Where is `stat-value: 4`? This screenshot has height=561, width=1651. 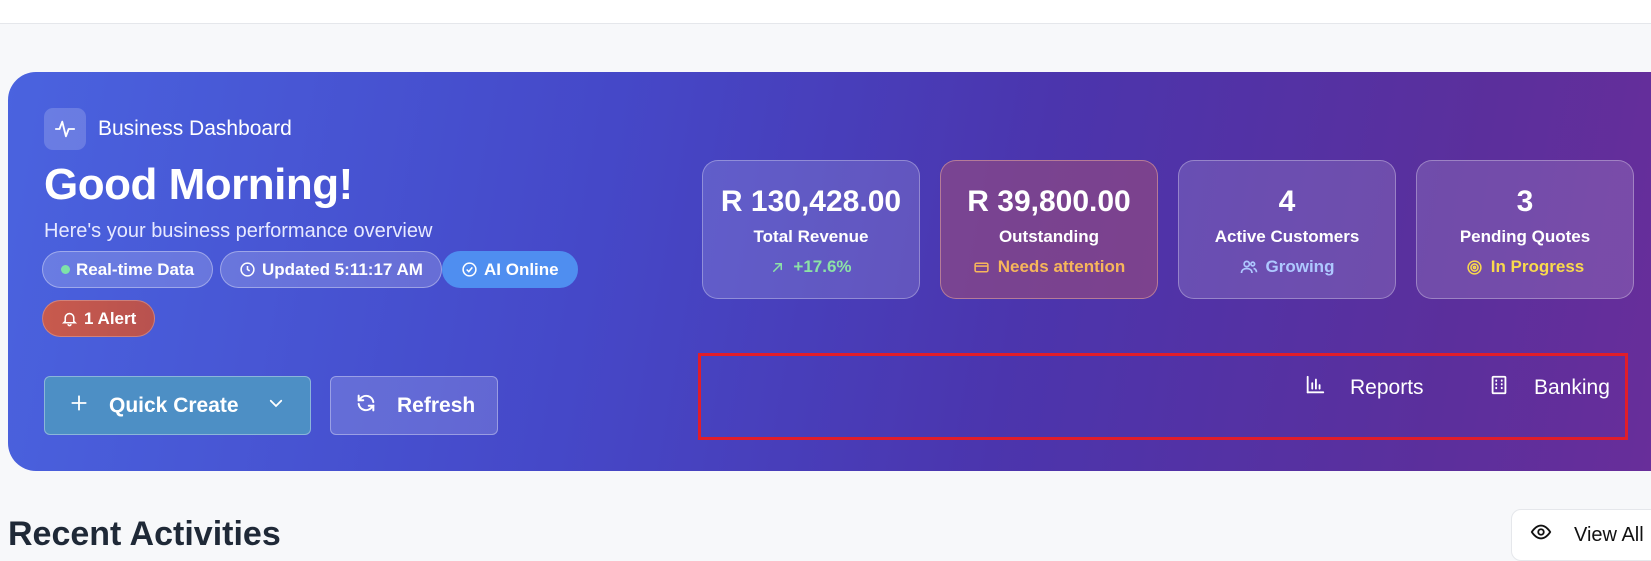 stat-value: 4 is located at coordinates (1287, 201).